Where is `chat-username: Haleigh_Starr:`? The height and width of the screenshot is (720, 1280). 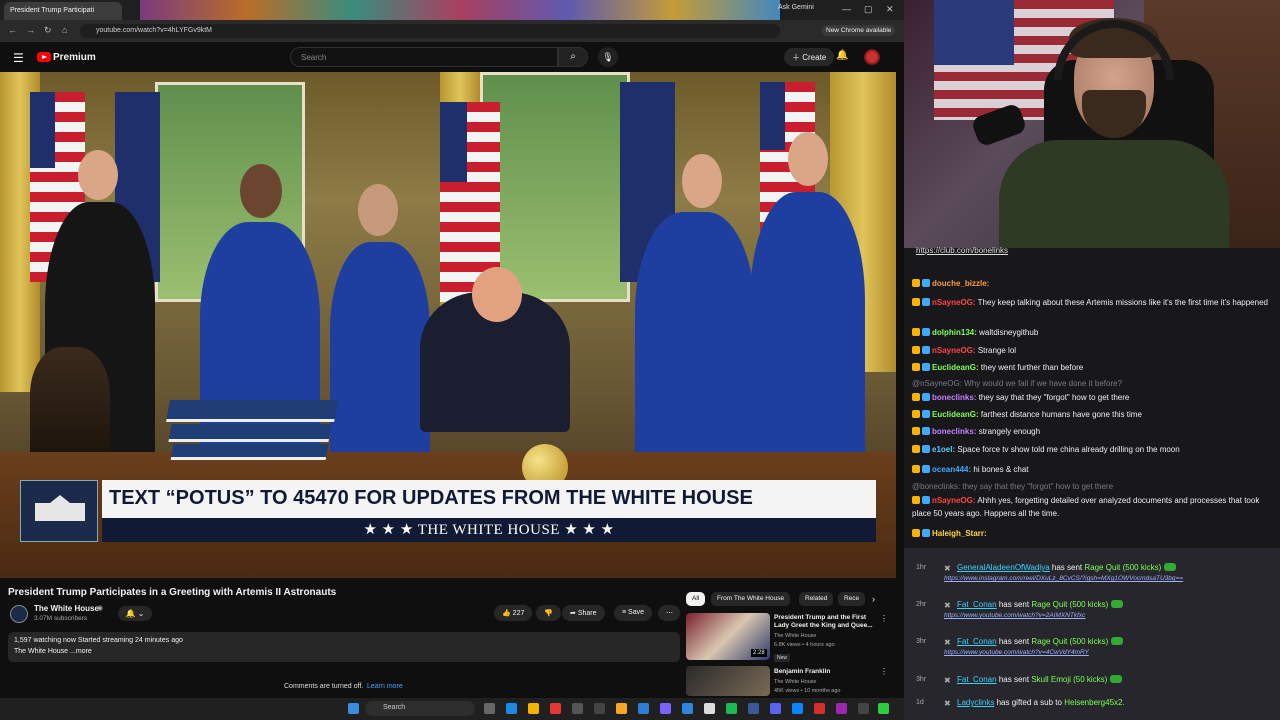 chat-username: Haleigh_Starr: is located at coordinates (959, 533).